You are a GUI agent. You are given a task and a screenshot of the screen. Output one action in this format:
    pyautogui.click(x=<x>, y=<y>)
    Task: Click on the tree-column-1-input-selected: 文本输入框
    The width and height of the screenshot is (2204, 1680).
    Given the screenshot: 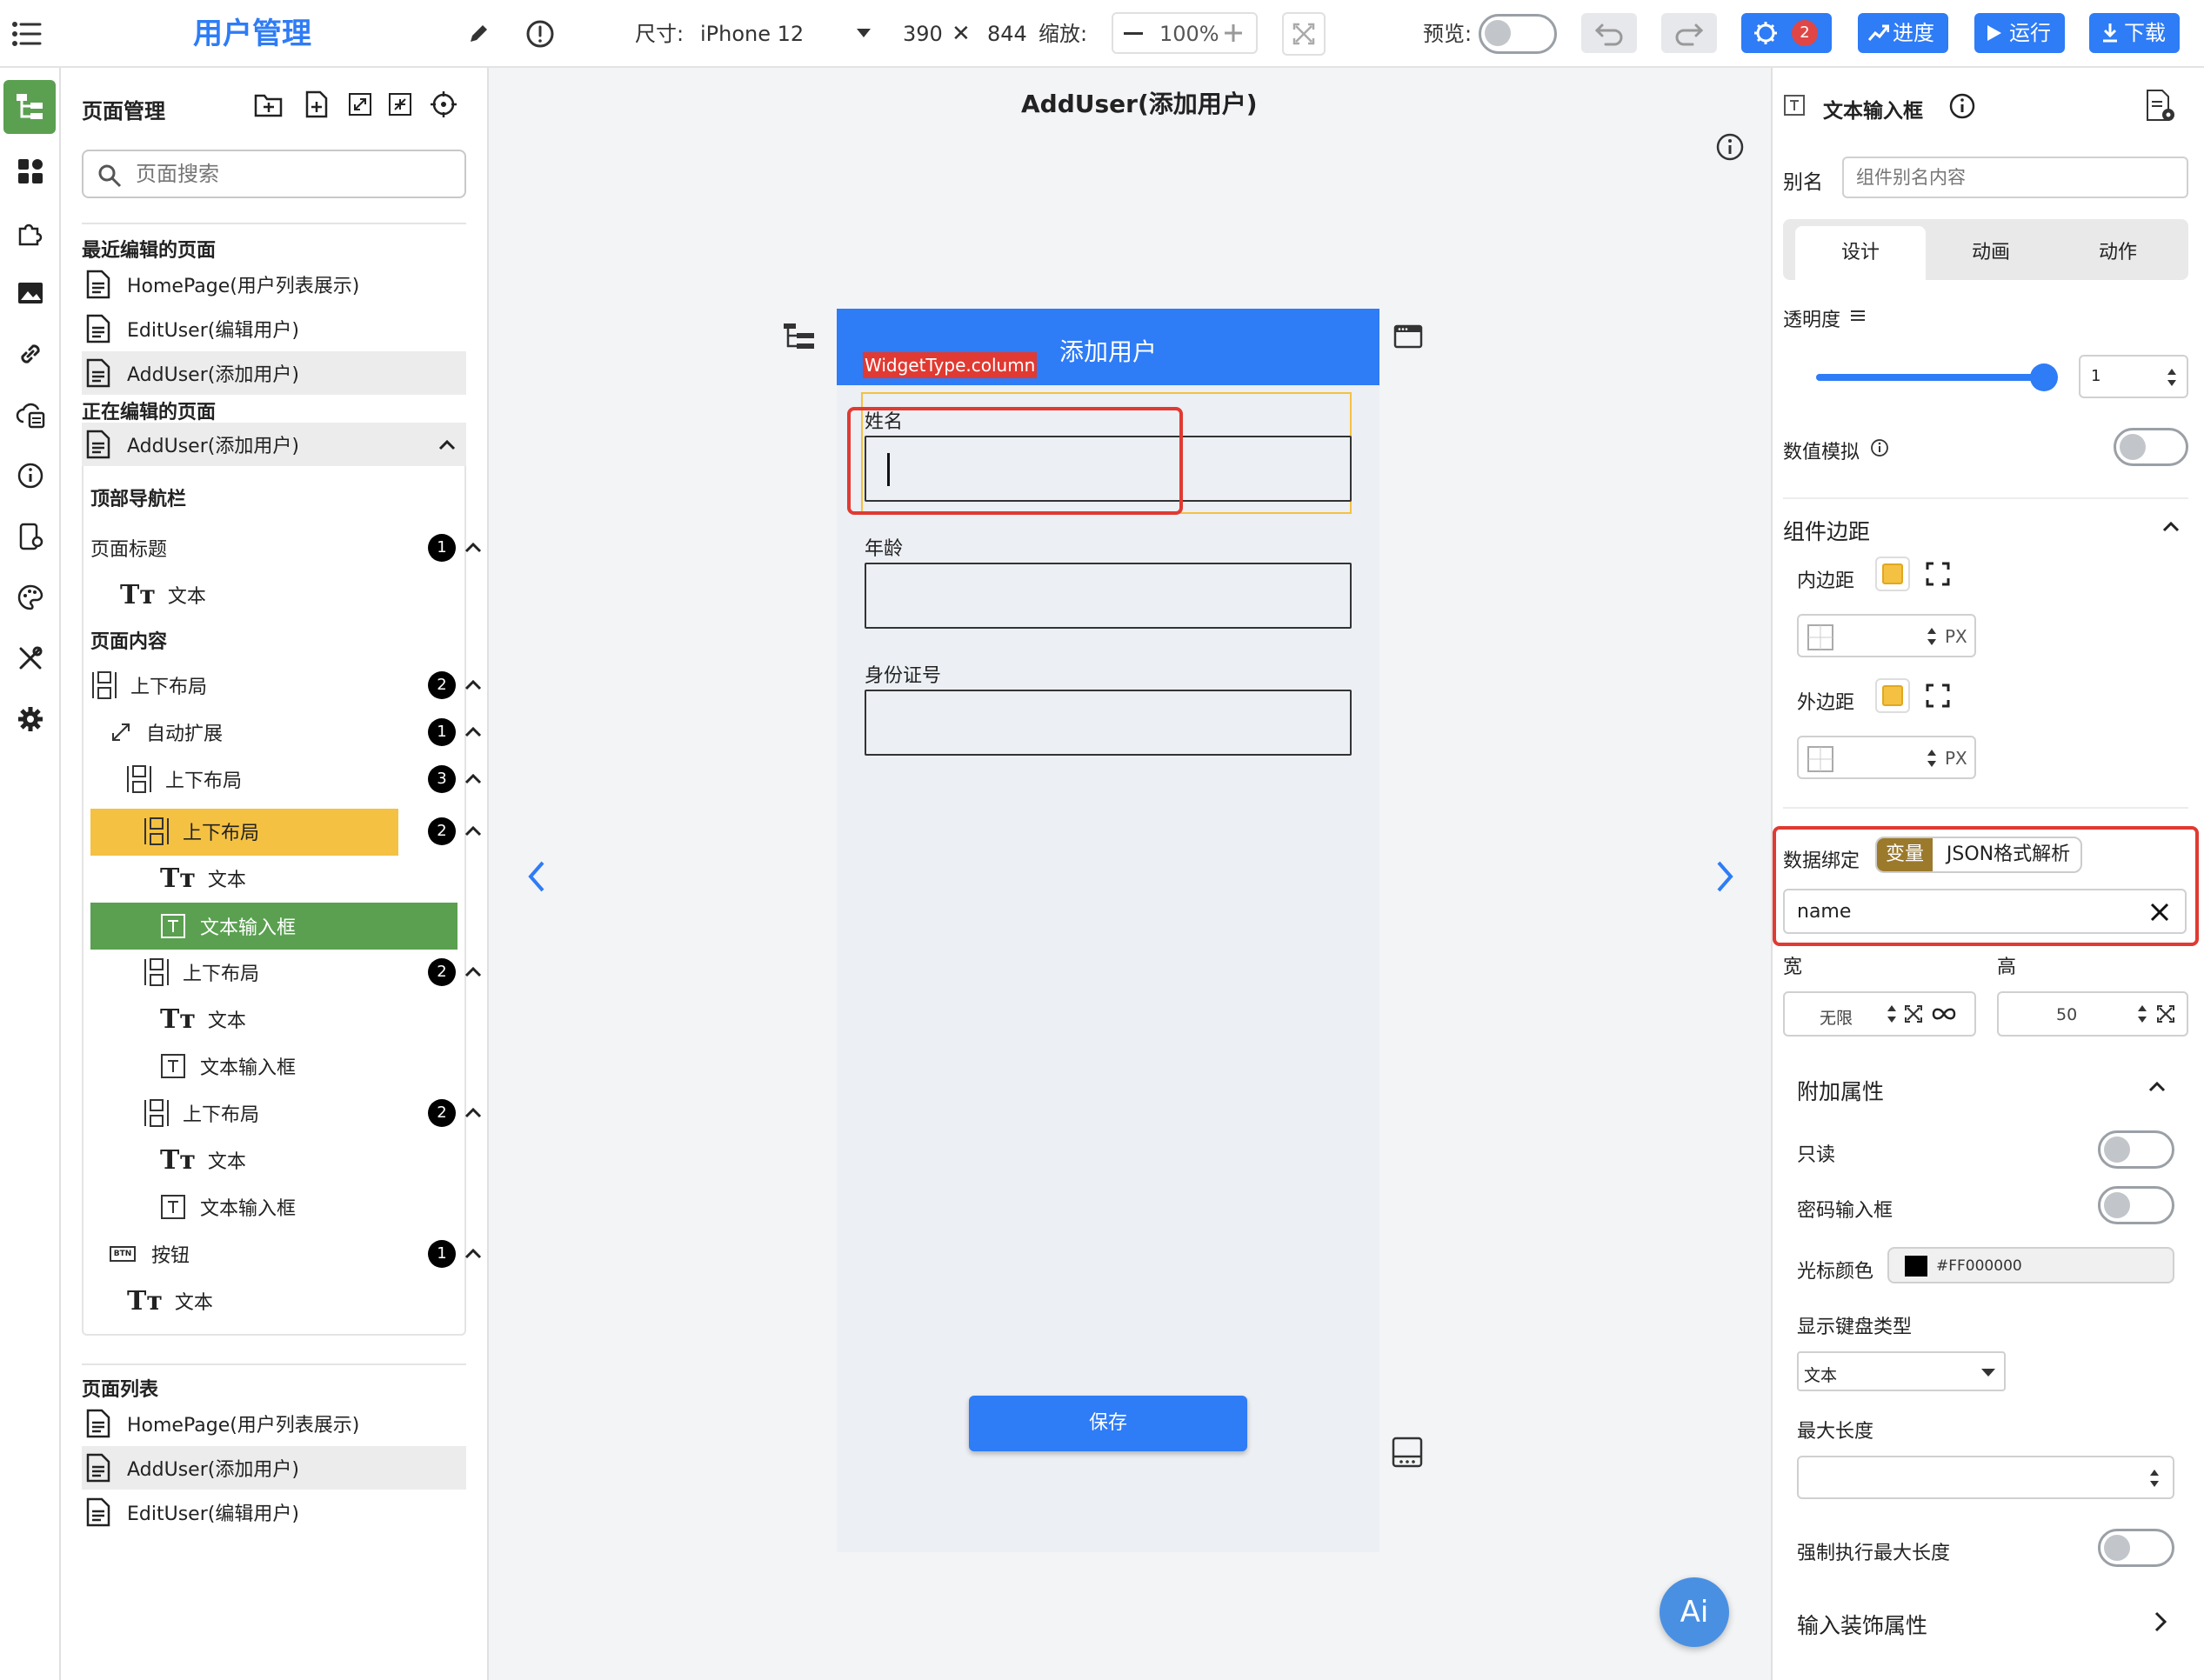 What is the action you would take?
    pyautogui.click(x=273, y=926)
    